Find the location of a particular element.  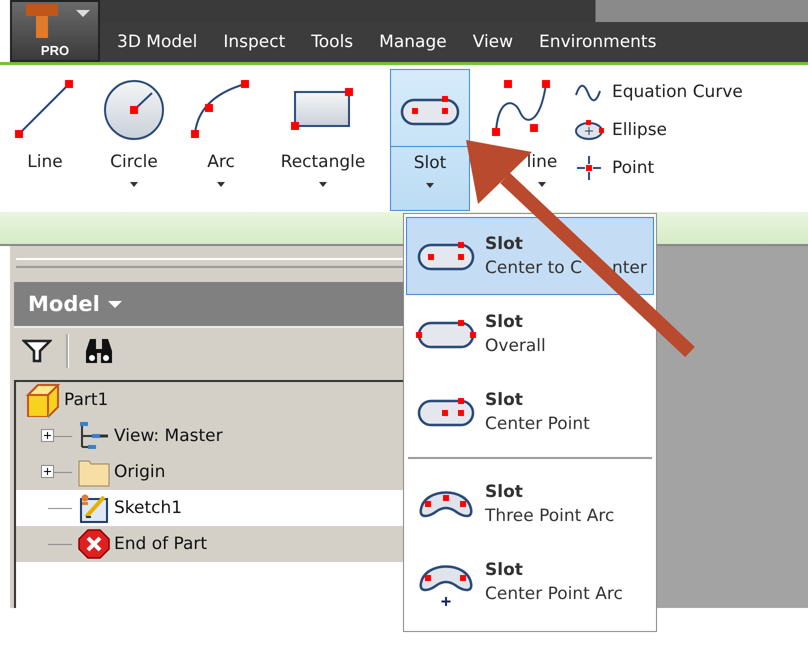

circle-tool-button: Circle is located at coordinates (134, 140).